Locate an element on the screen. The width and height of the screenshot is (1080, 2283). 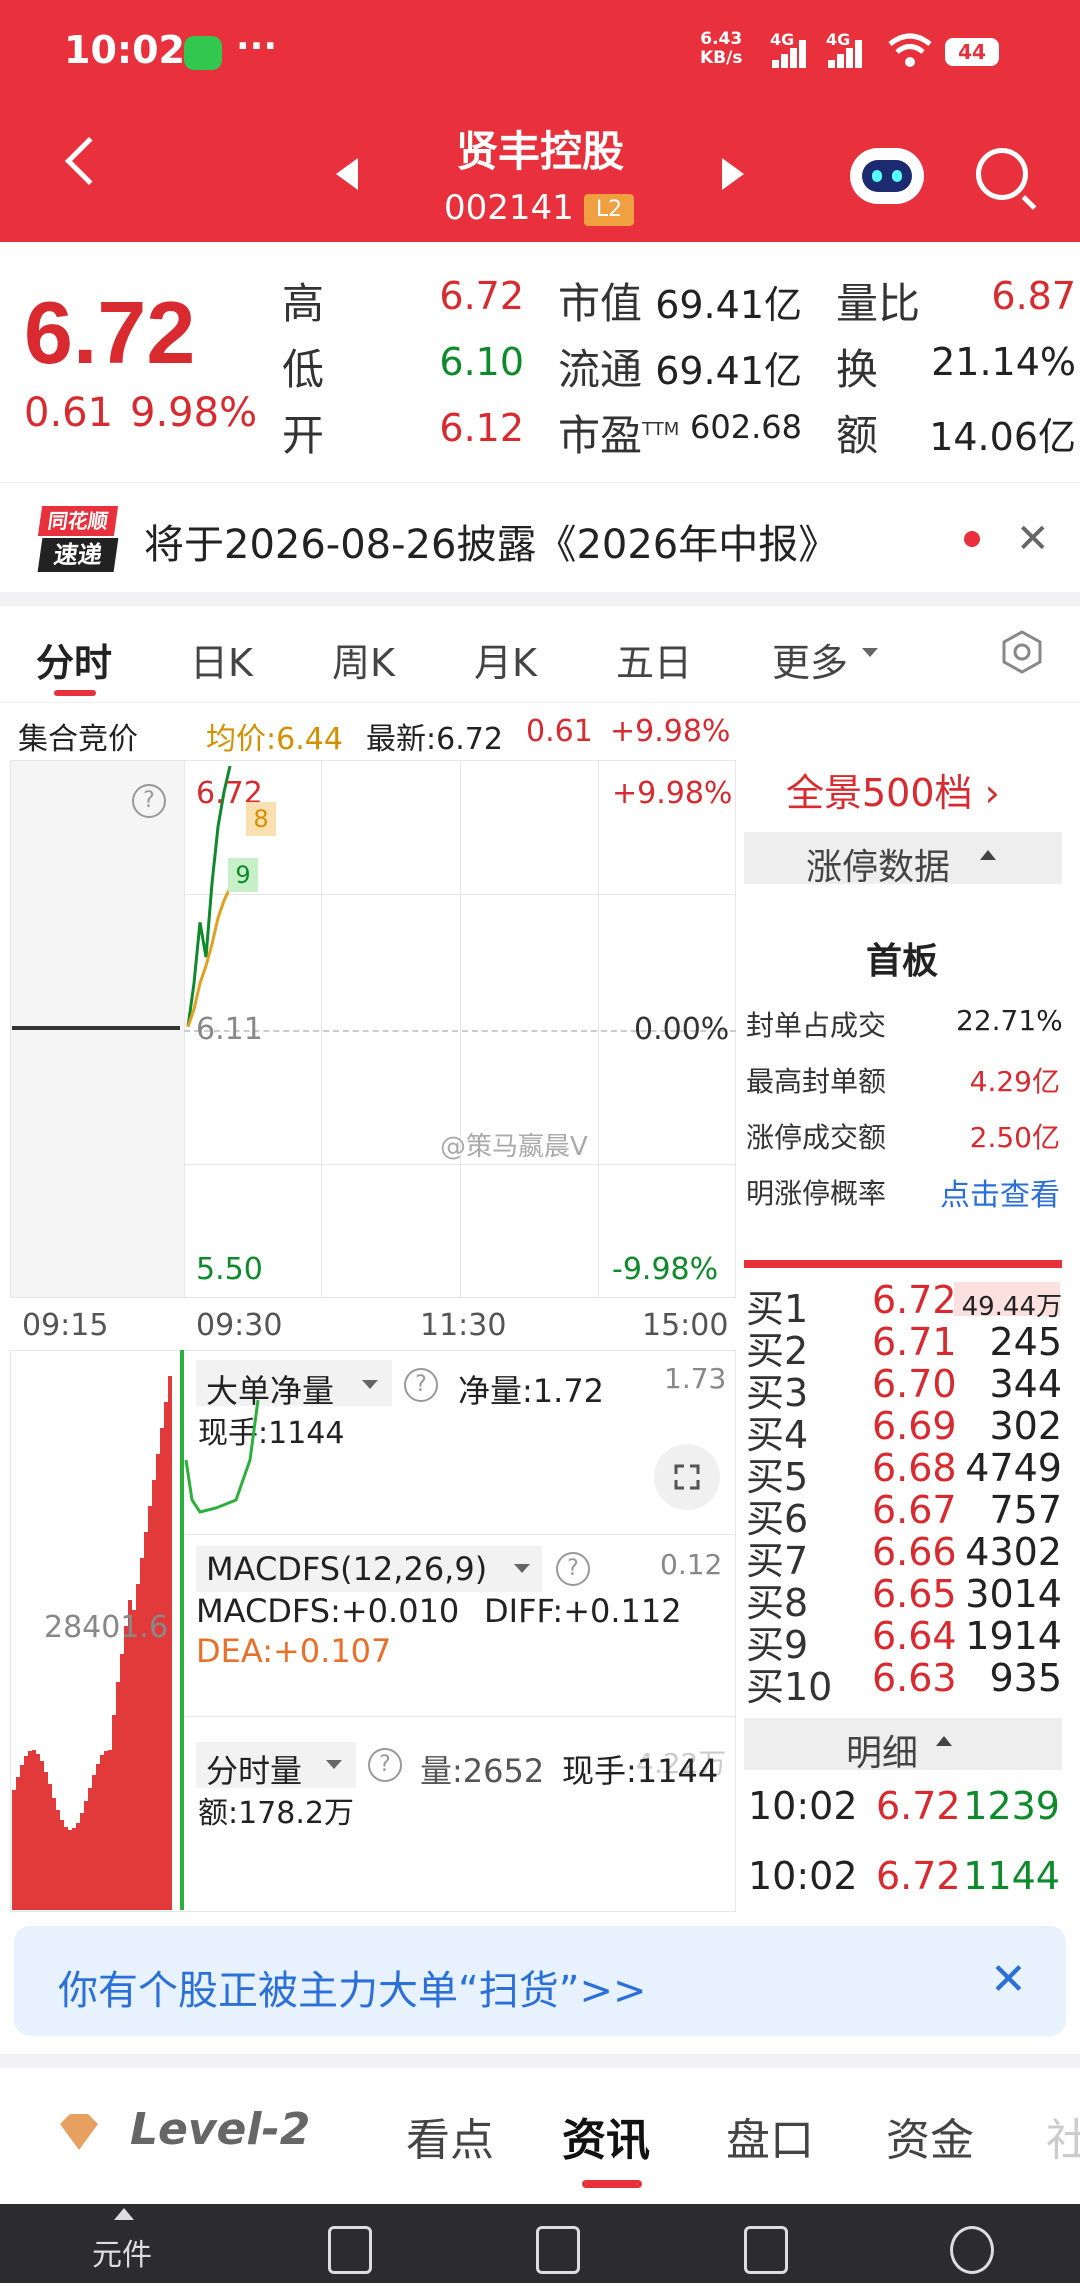
active-tab-indicator is located at coordinates (612, 2184).